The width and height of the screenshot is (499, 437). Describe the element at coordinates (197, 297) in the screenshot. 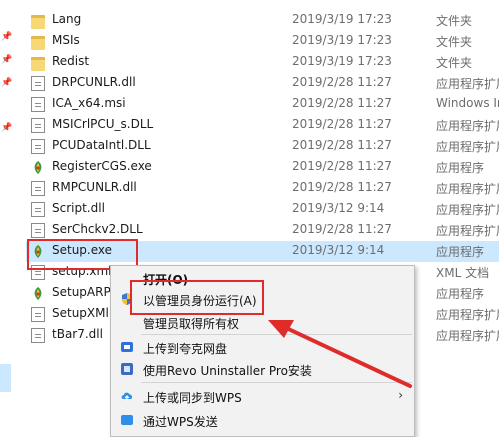

I see `highlight-box-run-as-admin` at that location.